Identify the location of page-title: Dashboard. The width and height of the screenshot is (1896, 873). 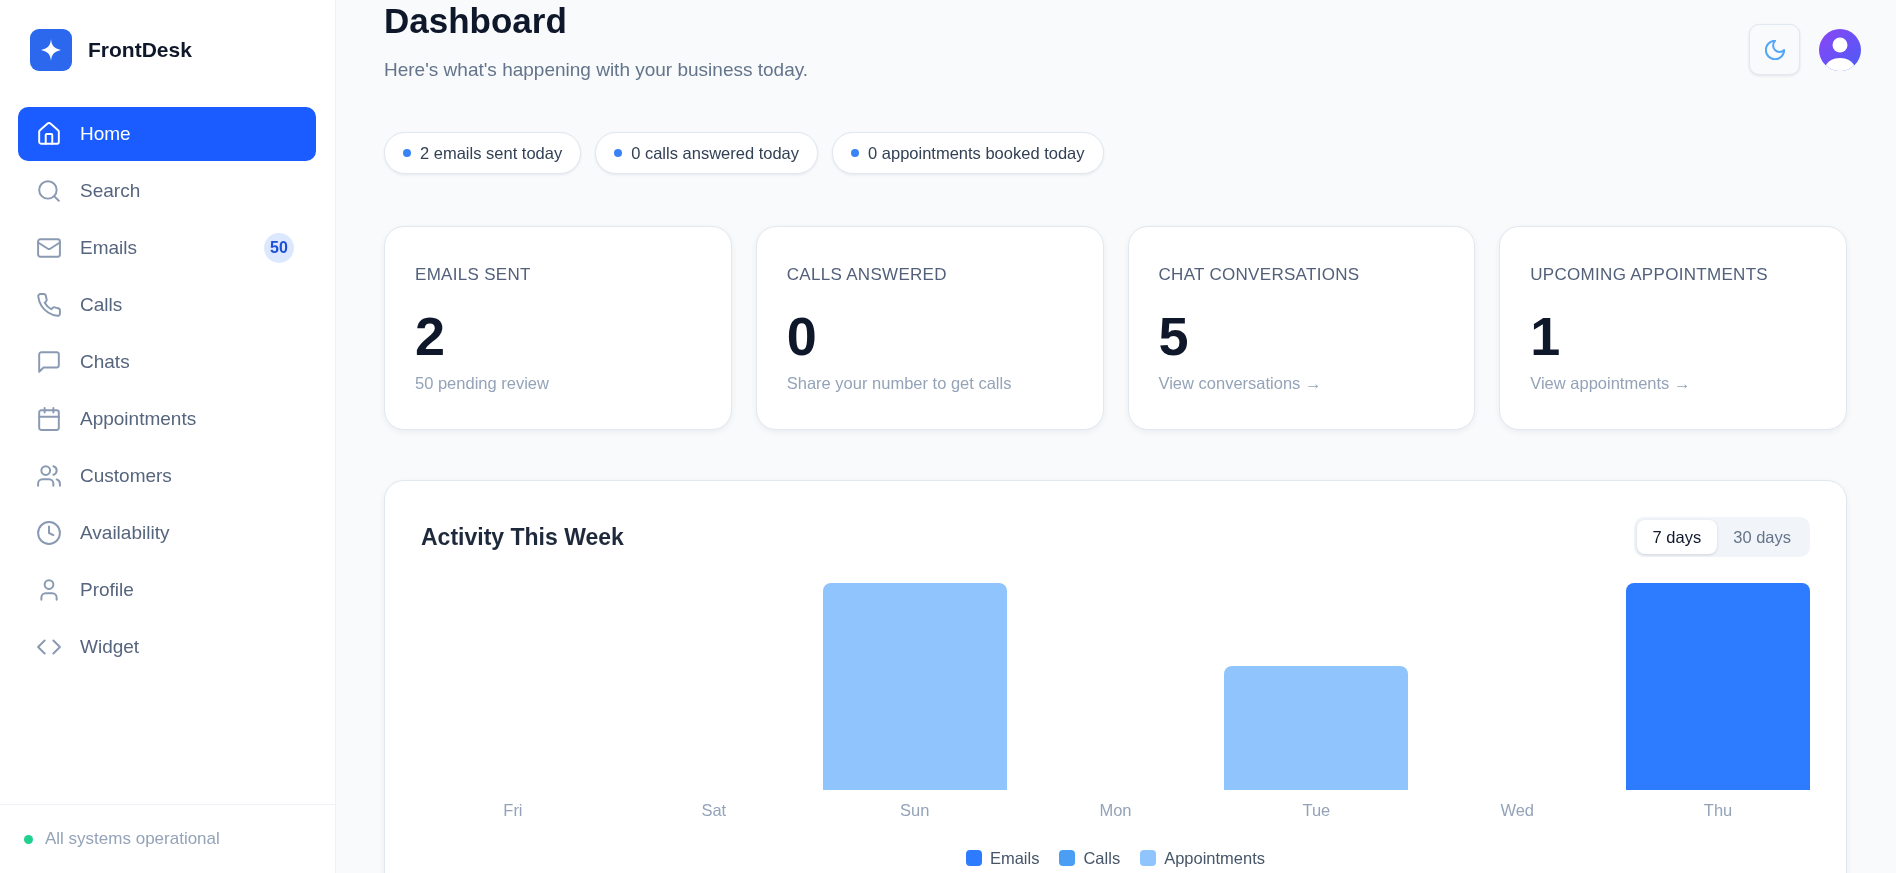
(476, 21).